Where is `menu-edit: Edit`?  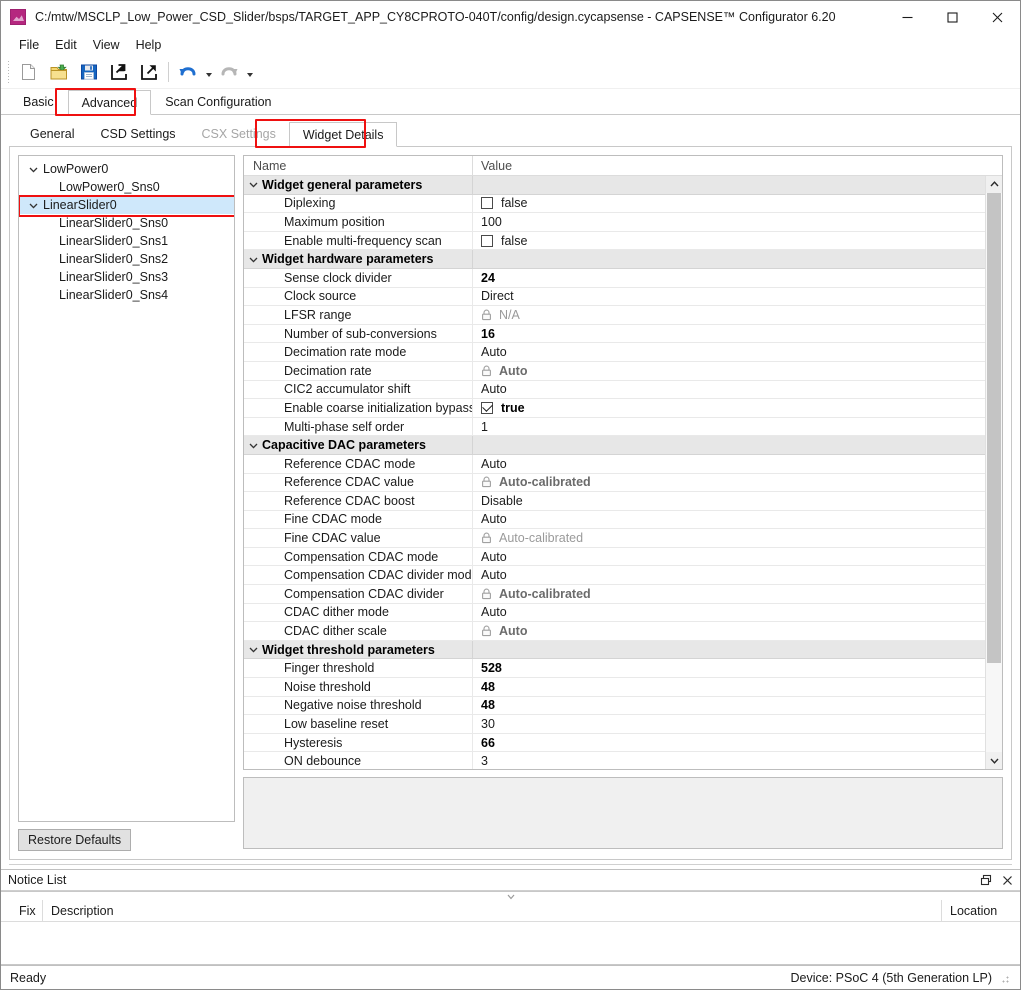
menu-edit: Edit is located at coordinates (66, 45).